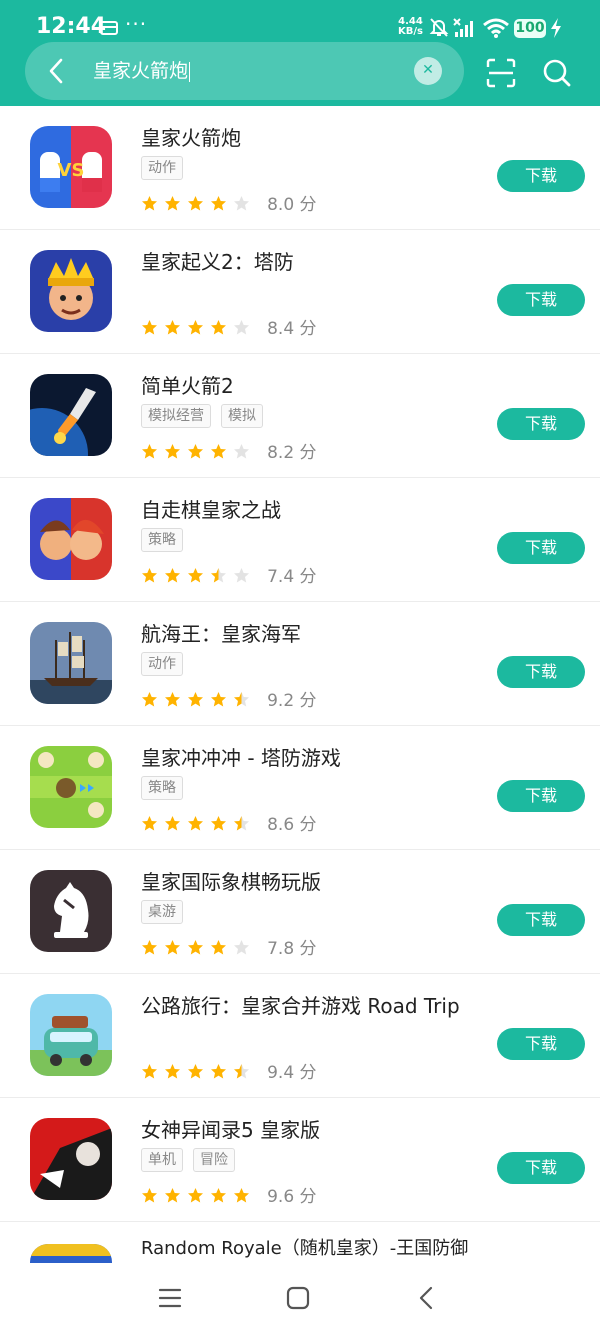 This screenshot has width=600, height=1333. I want to click on app-row: Random Royale（随机皇家）-王国防御策略游戏, so click(300, 1242).